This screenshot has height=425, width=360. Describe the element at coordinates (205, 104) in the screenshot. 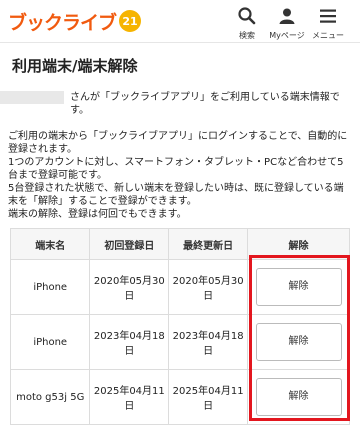

I see `intro-line-1: さんが「ブックライブアプリ」をご利用している端末情報です。` at that location.